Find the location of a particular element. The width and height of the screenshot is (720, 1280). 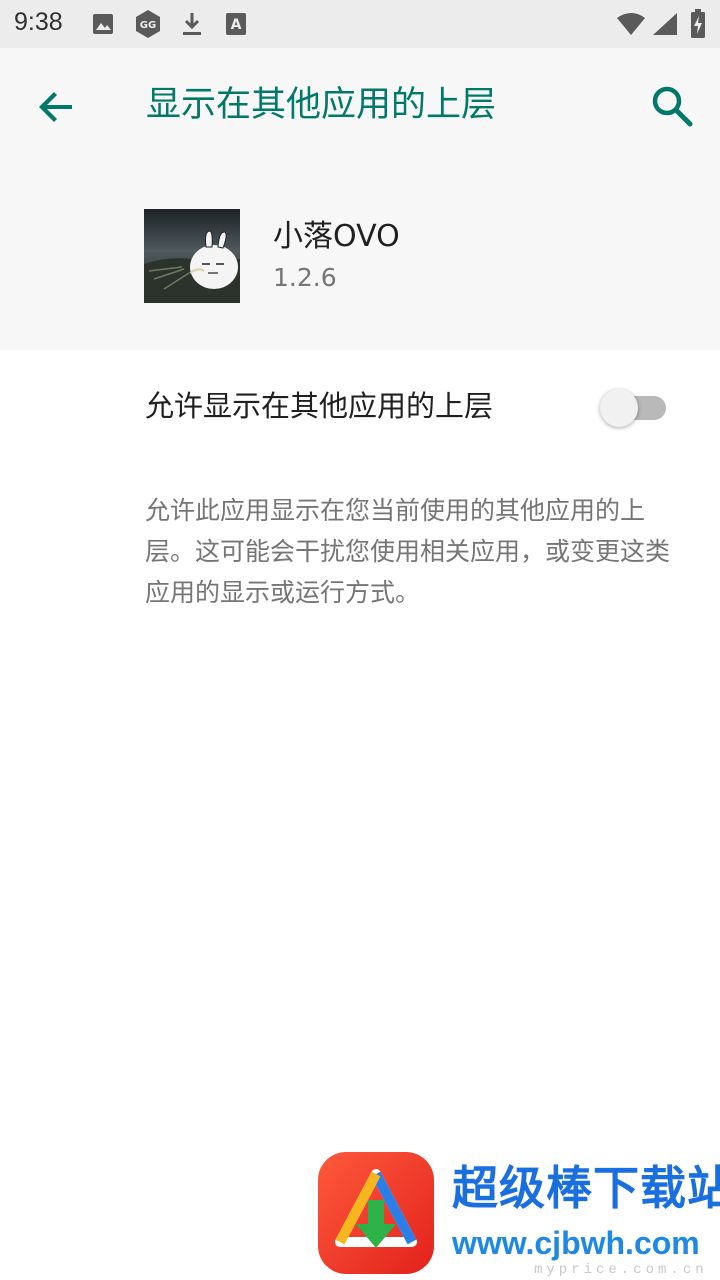

game-guardian-icon: GG is located at coordinates (148, 26).